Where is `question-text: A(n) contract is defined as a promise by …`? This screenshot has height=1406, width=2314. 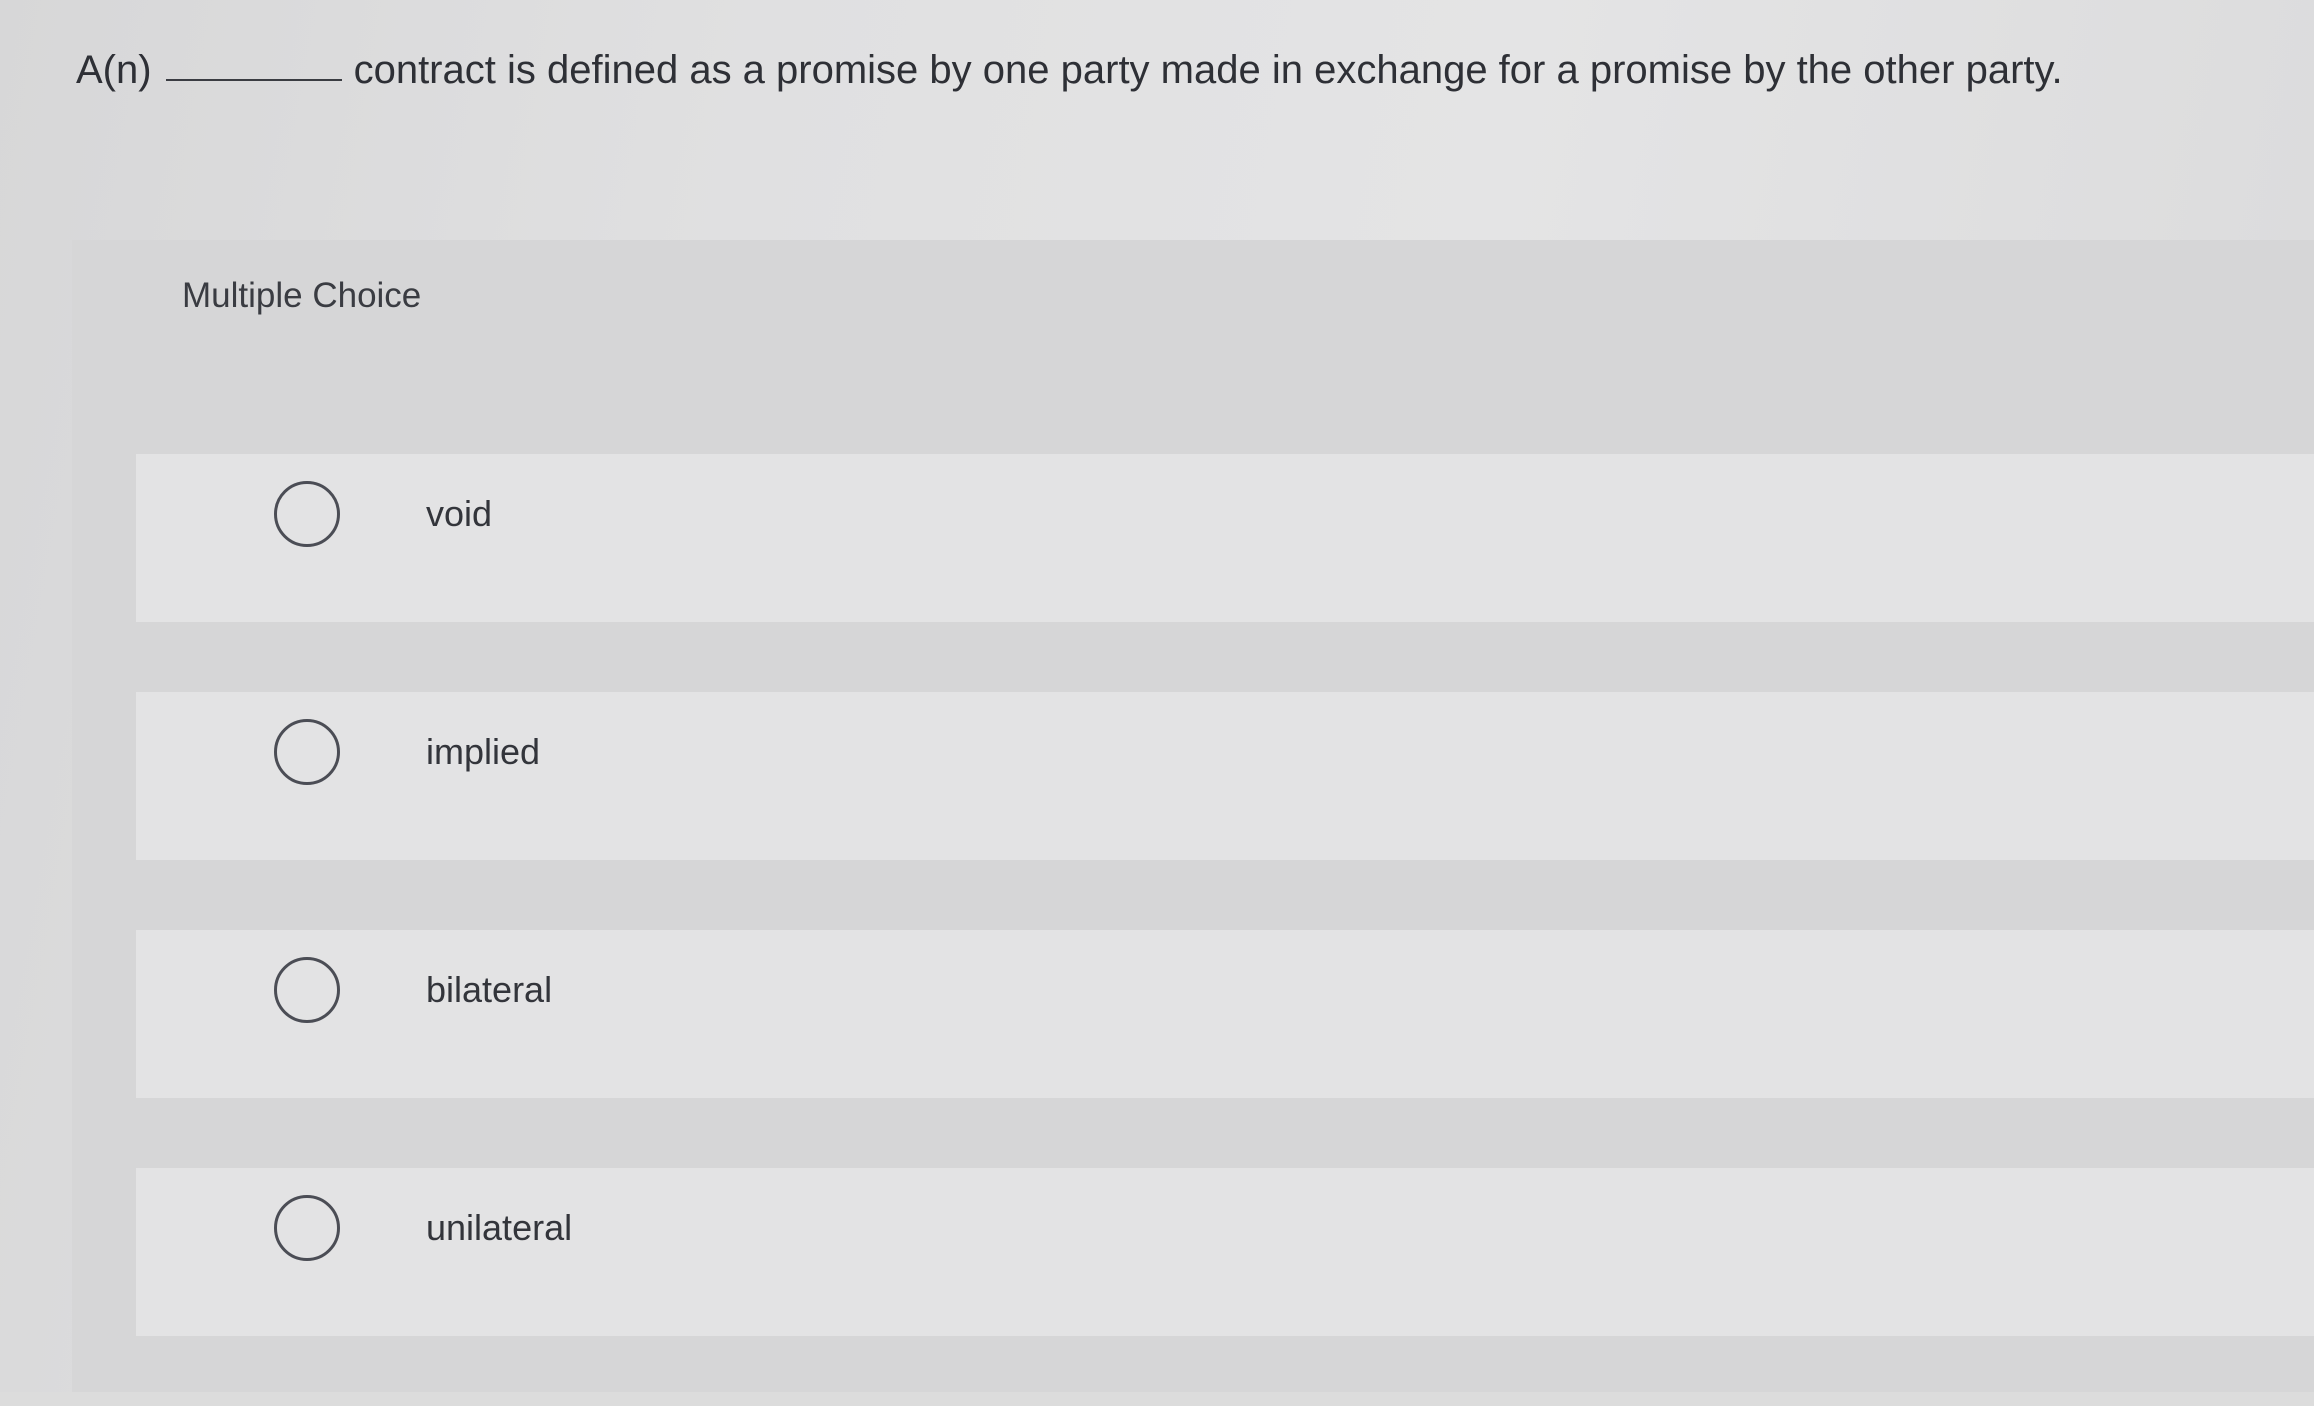 question-text: A(n) contract is defined as a promise by … is located at coordinates (1069, 70).